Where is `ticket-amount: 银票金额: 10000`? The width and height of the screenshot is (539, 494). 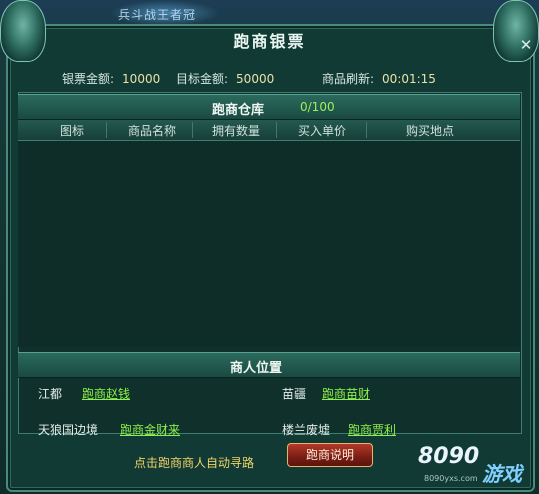 ticket-amount: 银票金额: 10000 is located at coordinates (111, 78).